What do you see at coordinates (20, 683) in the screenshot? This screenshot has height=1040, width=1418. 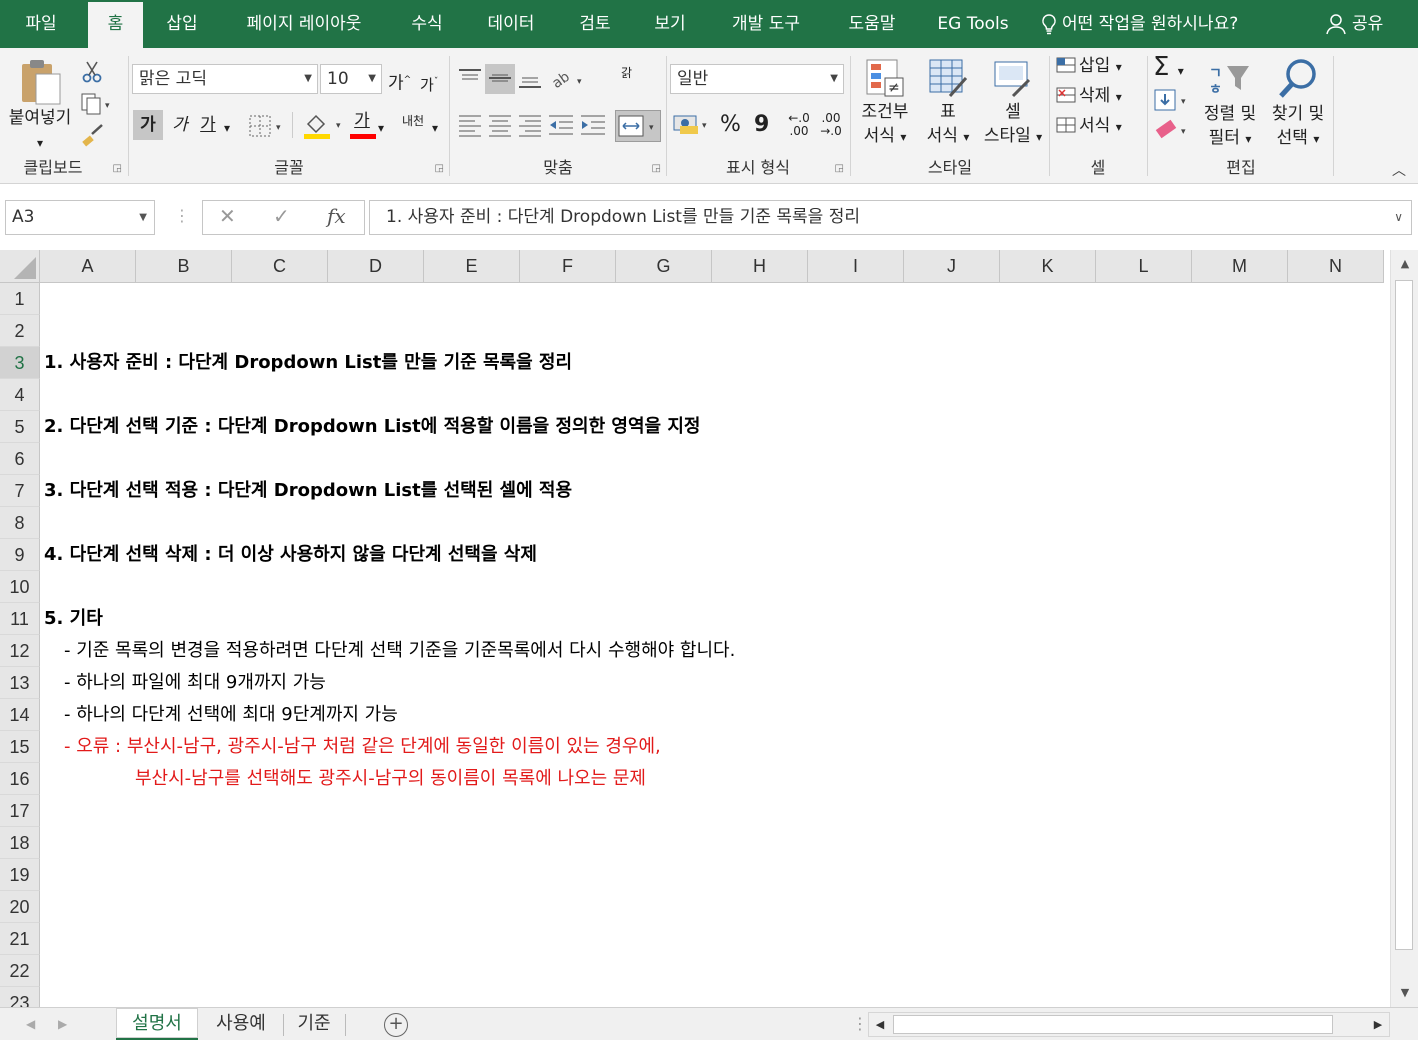 I see `row-header-13: 13` at bounding box center [20, 683].